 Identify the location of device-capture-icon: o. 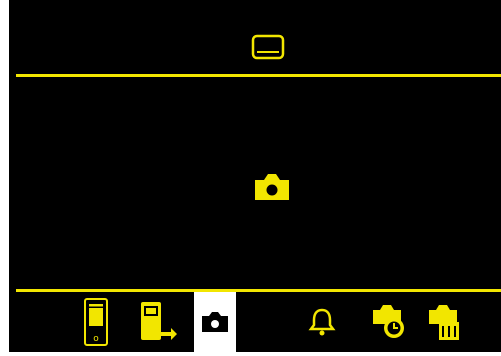
(96, 322).